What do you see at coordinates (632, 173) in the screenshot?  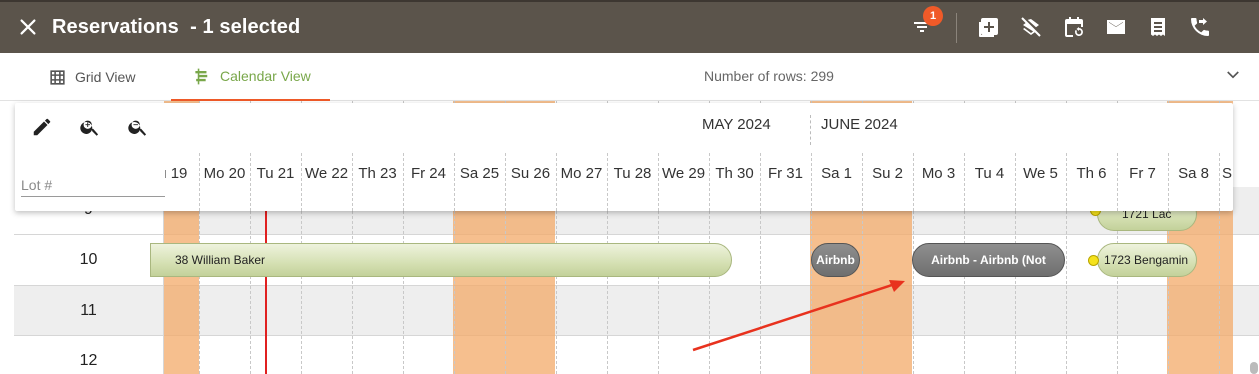 I see `day-label: Tu 28` at bounding box center [632, 173].